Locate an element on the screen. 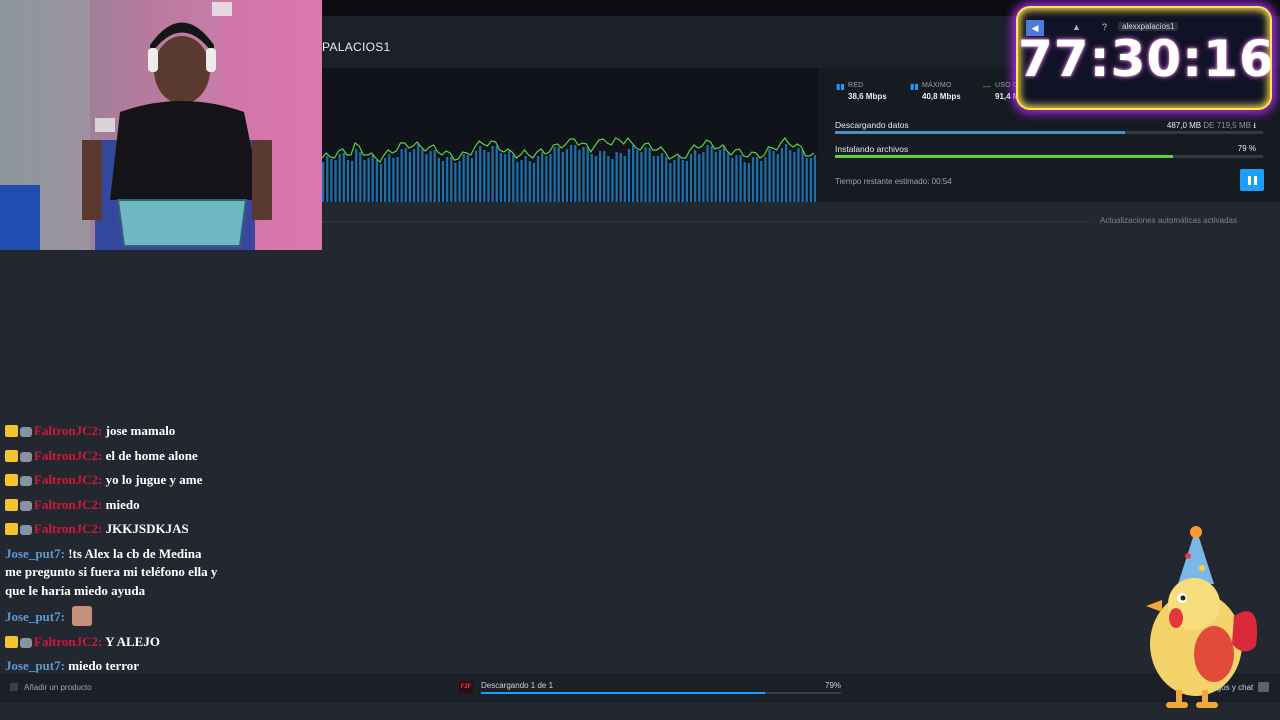  installing-label: Instalando archivos is located at coordinates (872, 149).